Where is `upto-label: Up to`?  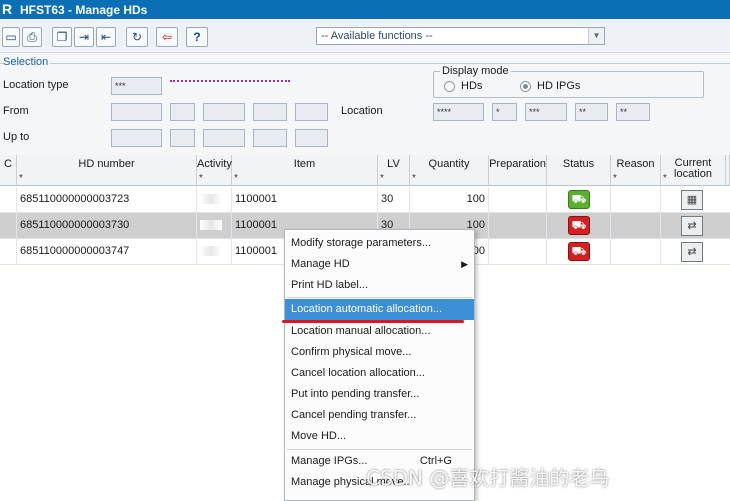 upto-label: Up to is located at coordinates (16, 137).